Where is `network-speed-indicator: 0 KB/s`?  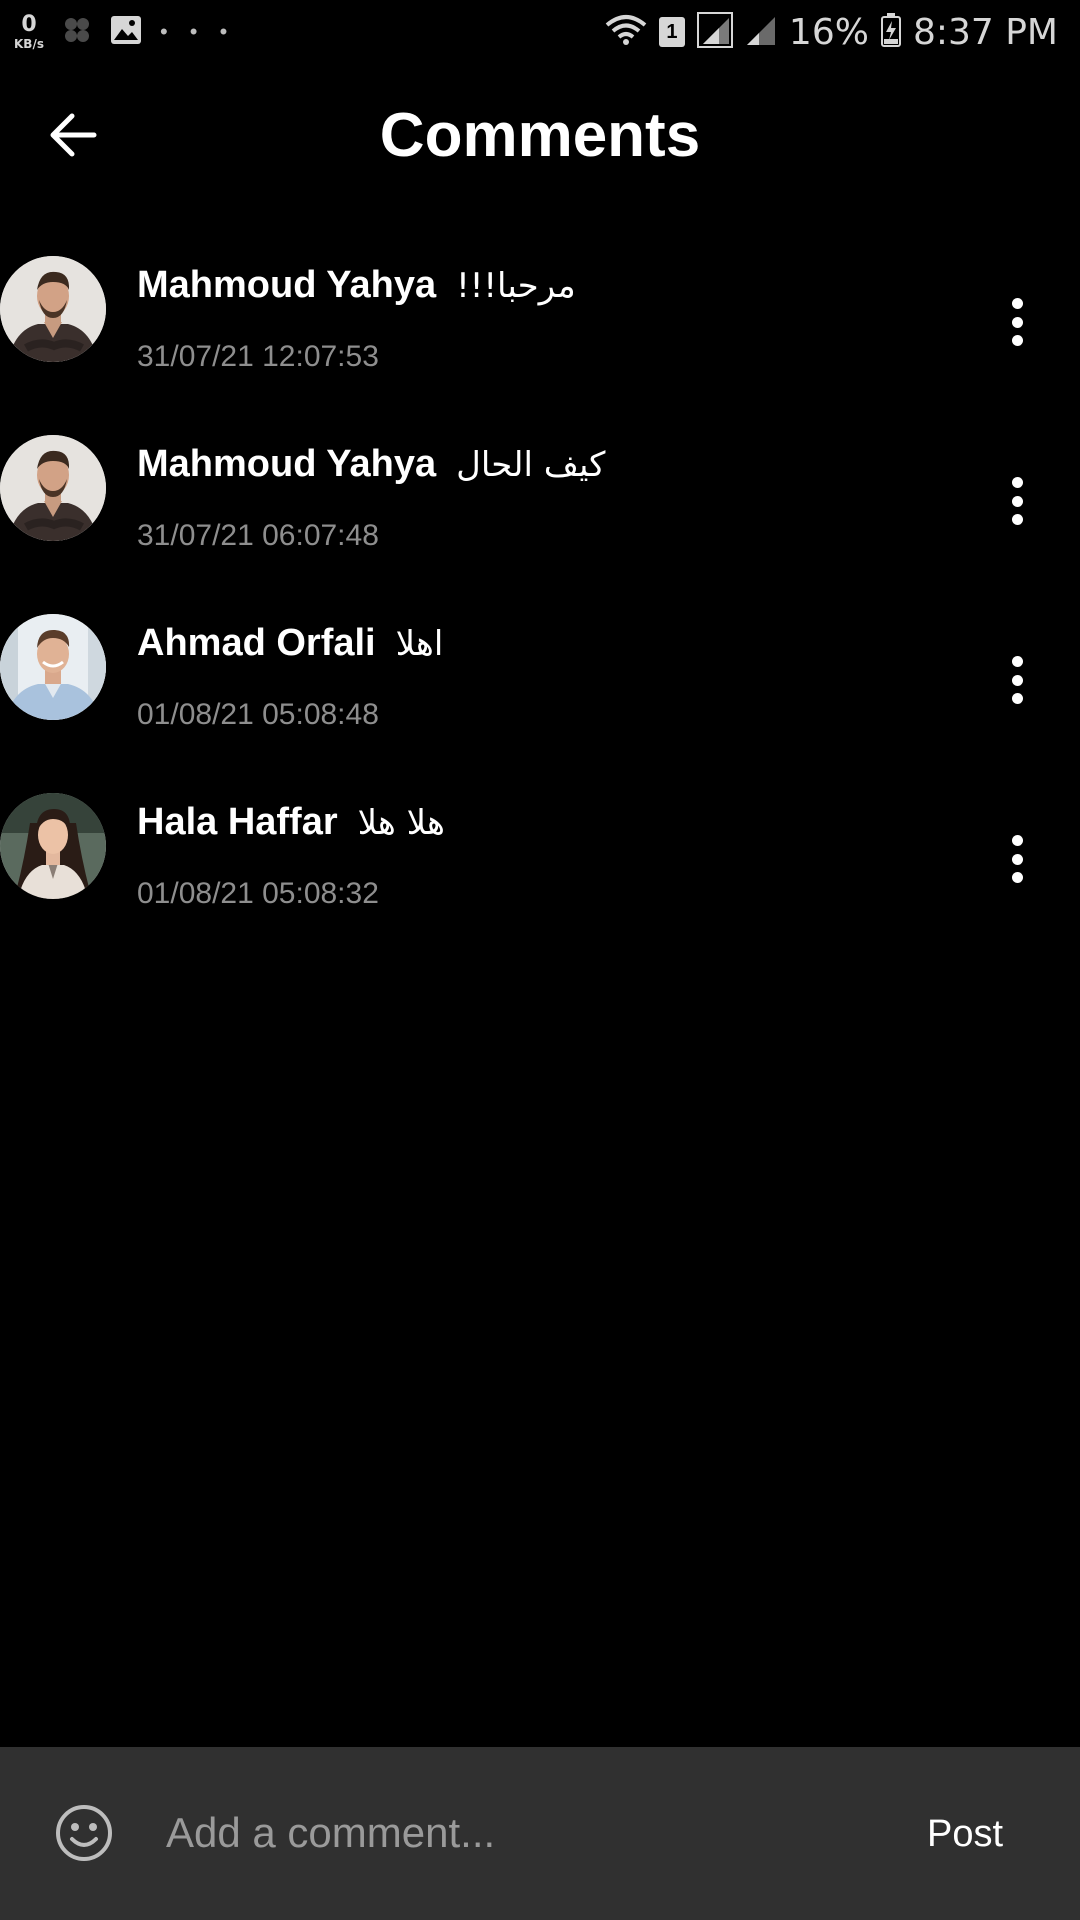
network-speed-indicator: 0 KB/s is located at coordinates (29, 31).